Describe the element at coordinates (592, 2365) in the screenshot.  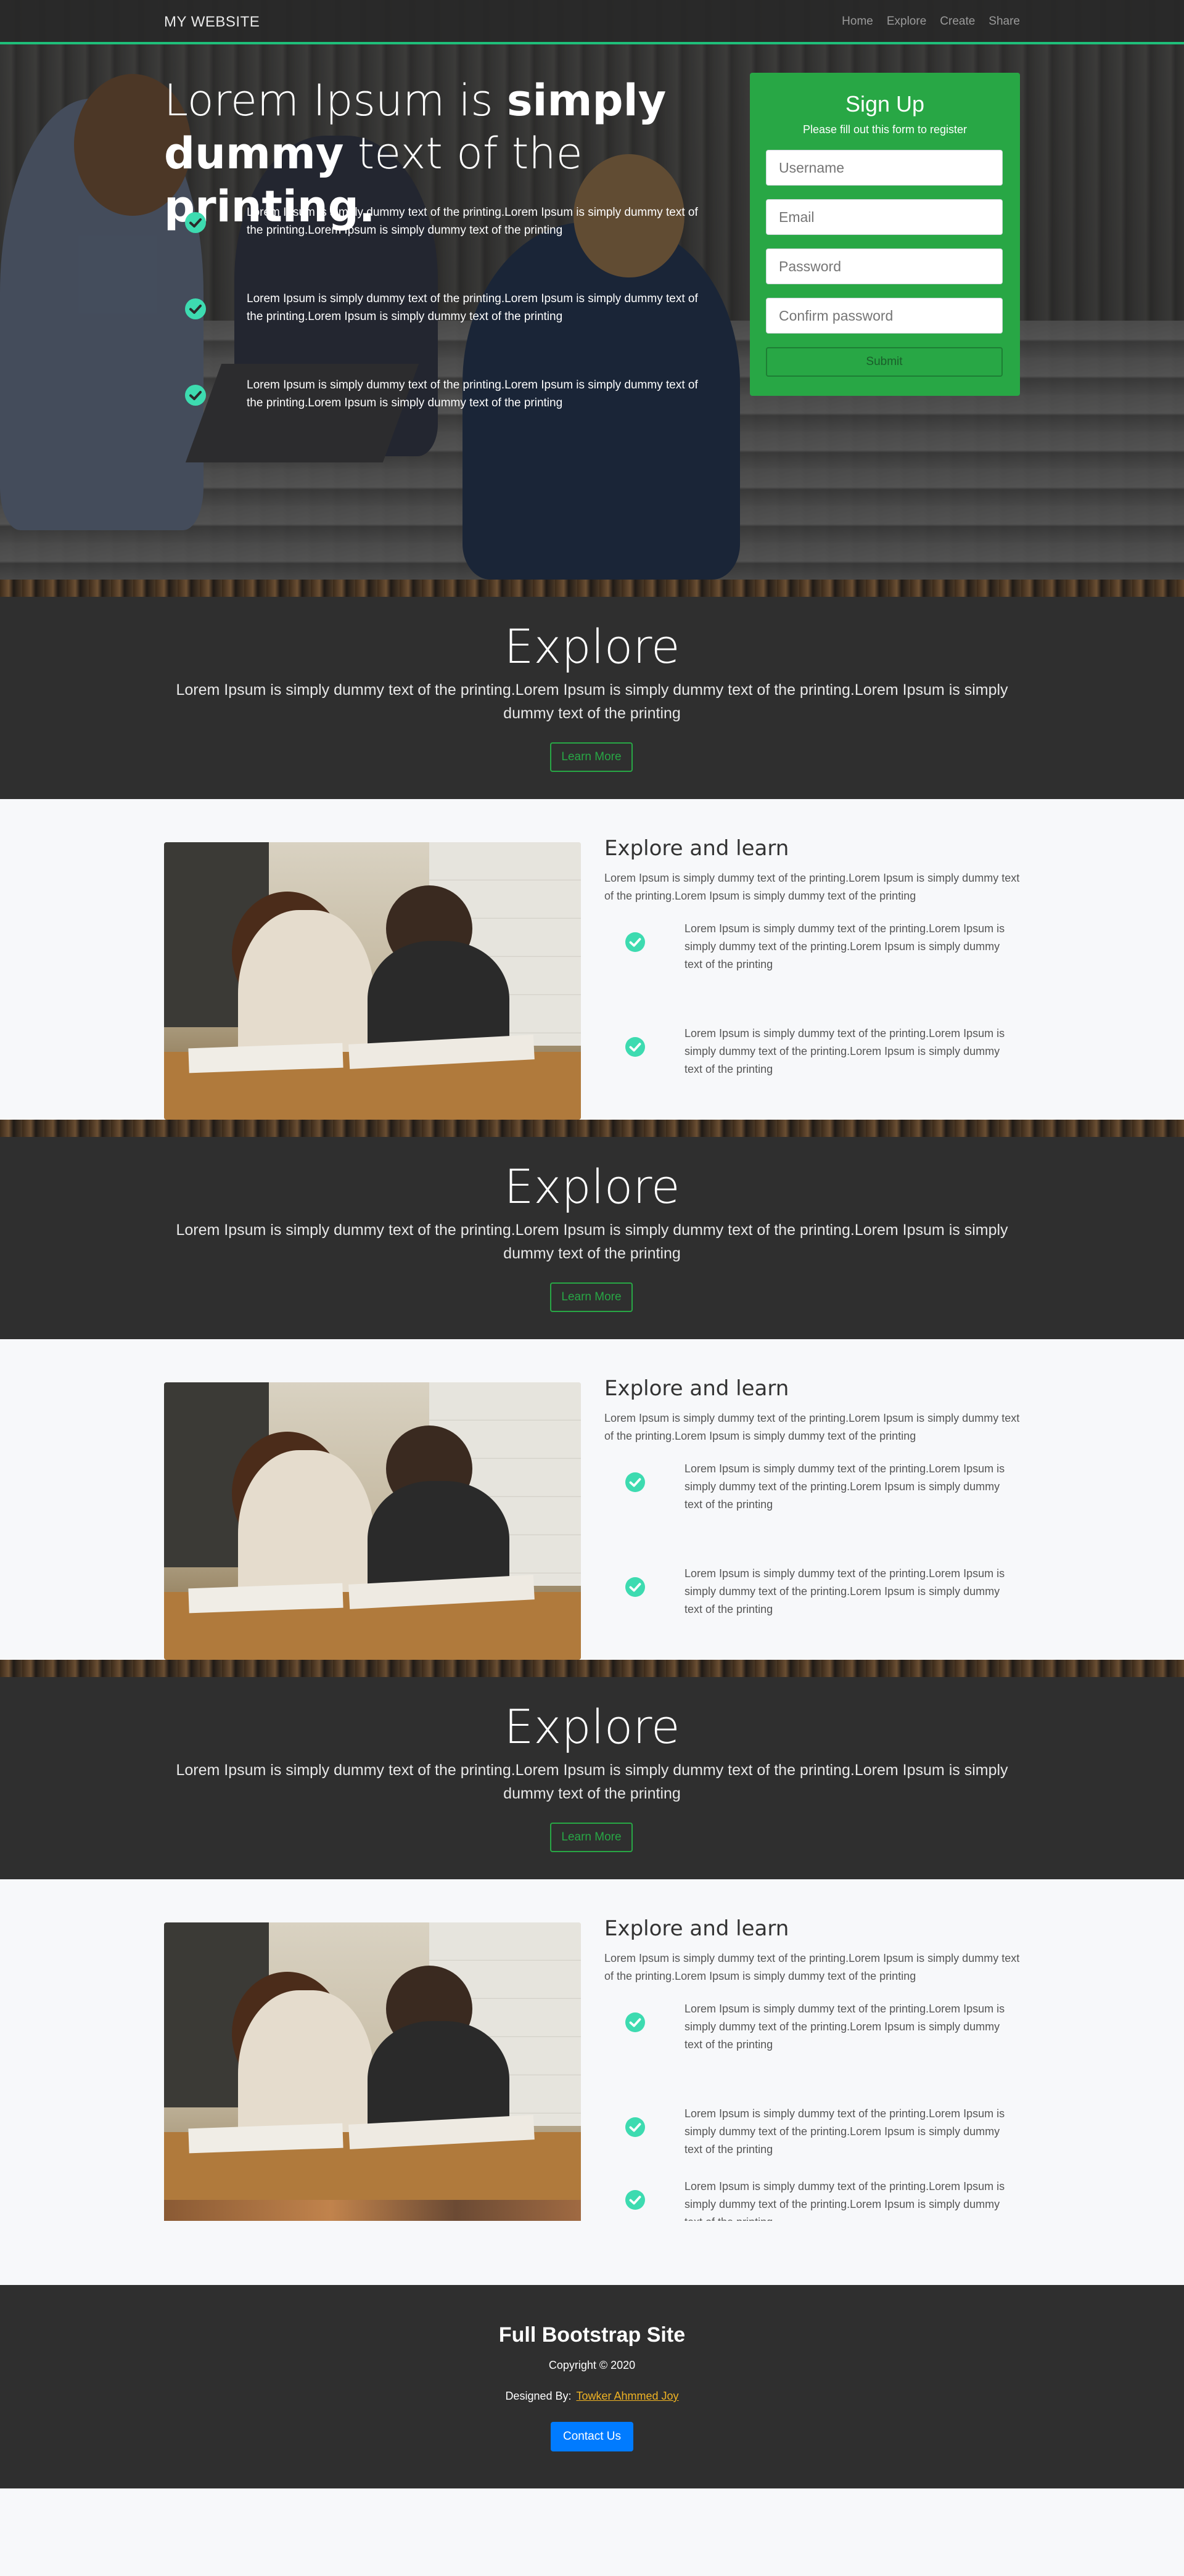
I see `footer-copyright: Copyright © 2020` at that location.